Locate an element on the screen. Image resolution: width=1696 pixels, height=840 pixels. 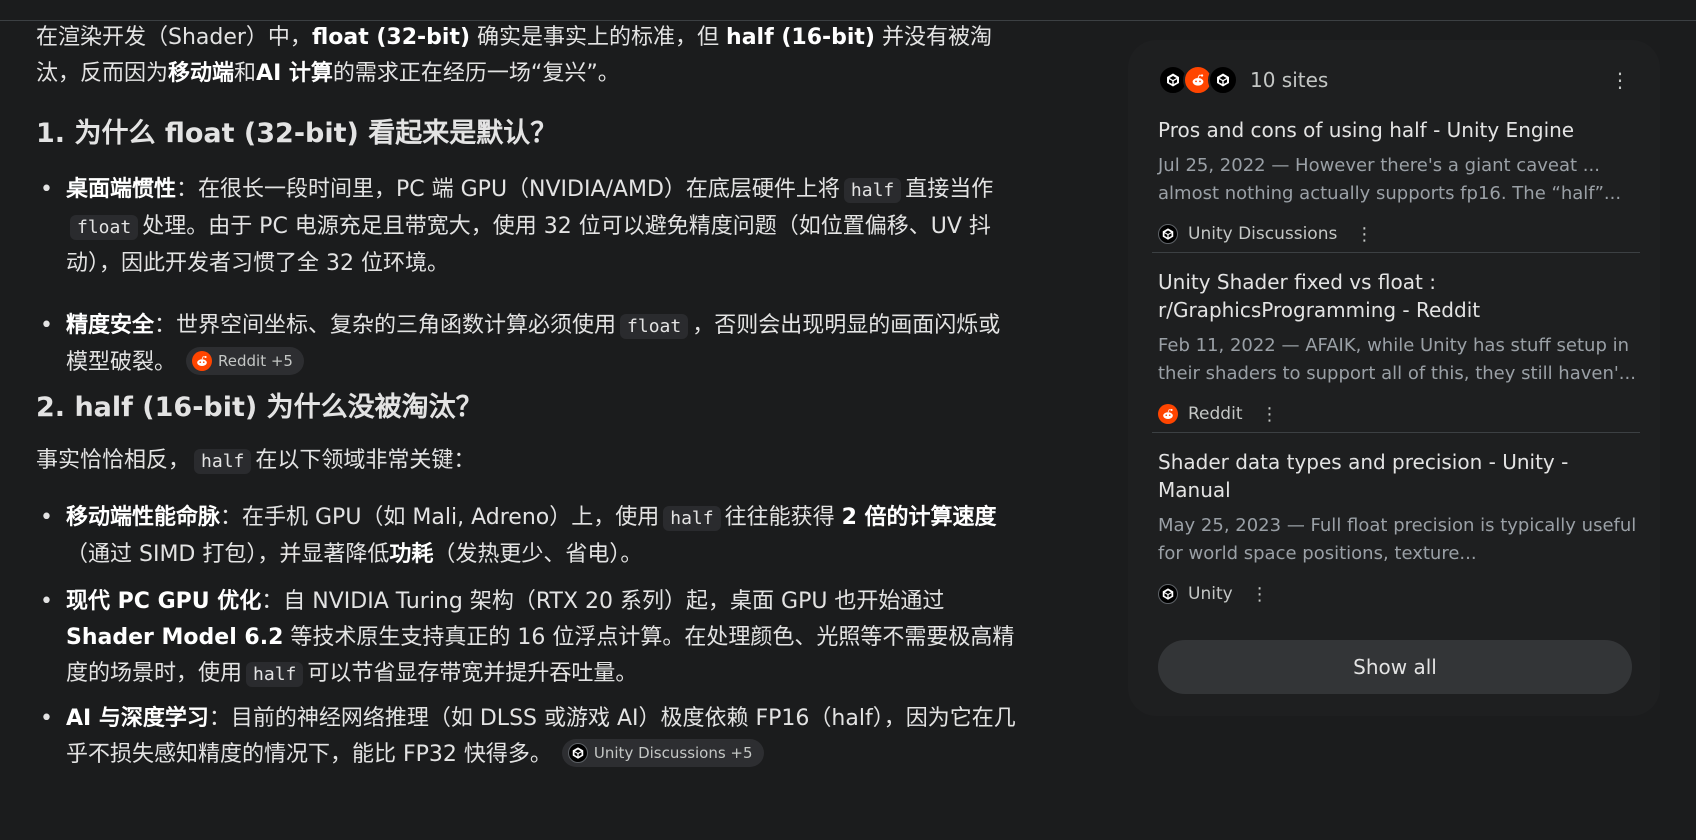
section-heading-2: 2. half (16-bit) 为什么没被淘汰？ is located at coordinates (259, 407).